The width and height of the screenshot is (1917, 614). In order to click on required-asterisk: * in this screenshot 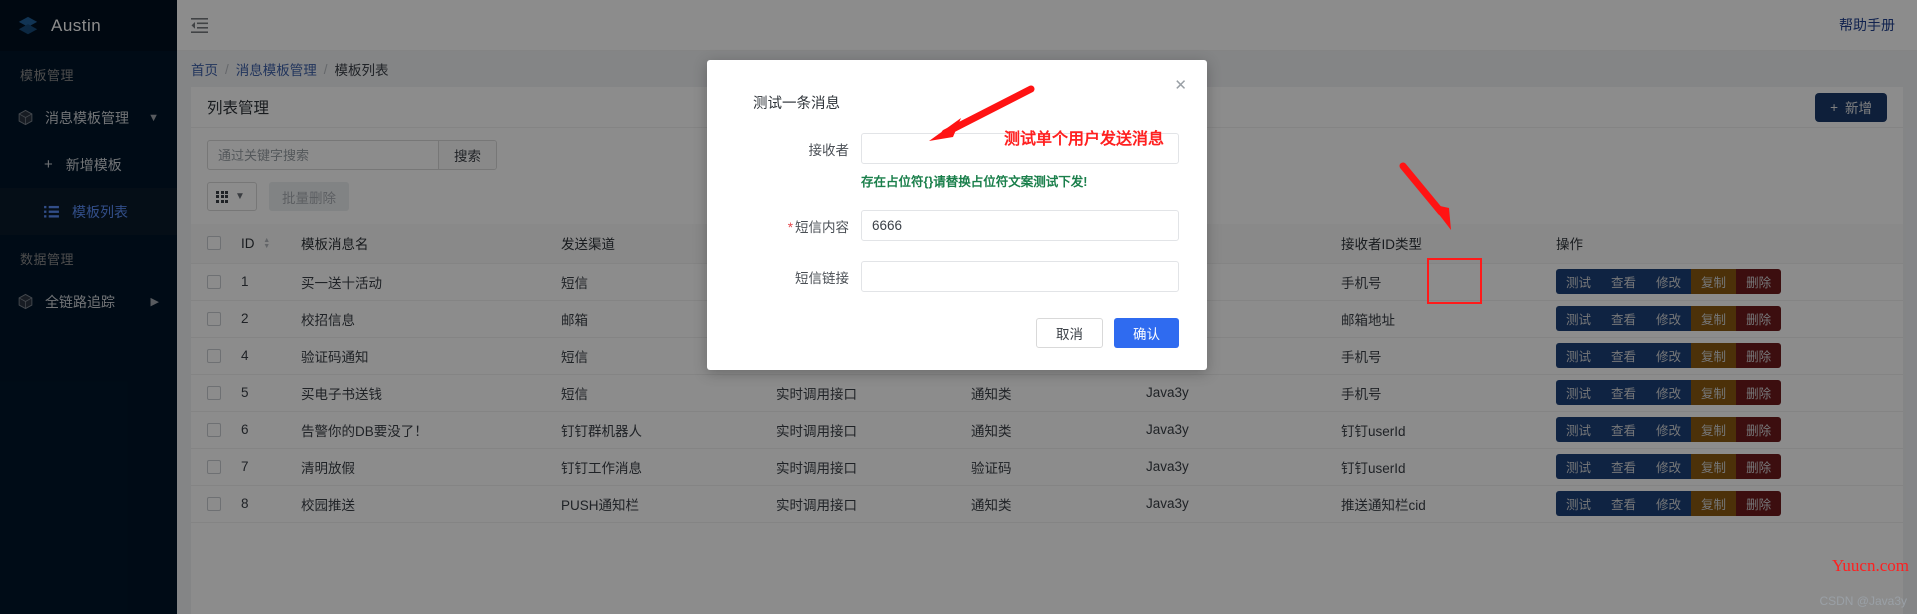, I will do `click(790, 227)`.